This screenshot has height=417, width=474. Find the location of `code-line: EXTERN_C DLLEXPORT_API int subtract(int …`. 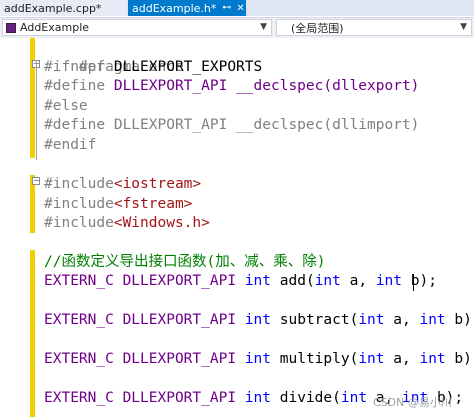

code-line: EXTERN_C DLLEXPORT_API int subtract(int … is located at coordinates (259, 321).